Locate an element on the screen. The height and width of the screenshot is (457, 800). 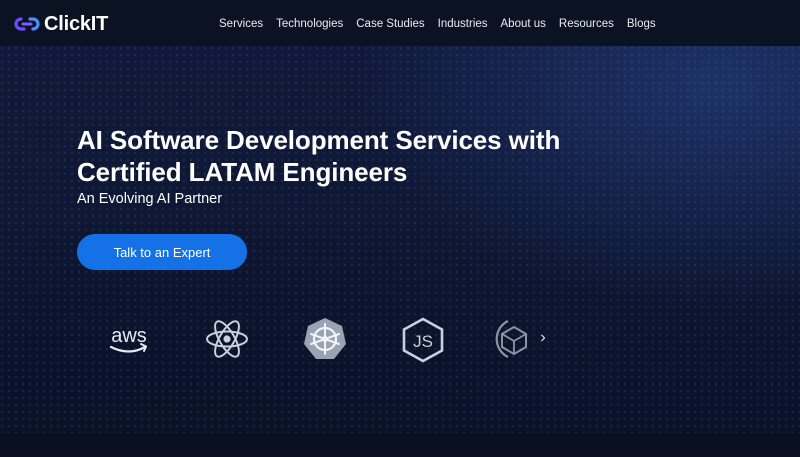
nodejs-icon: JS is located at coordinates (423, 340).